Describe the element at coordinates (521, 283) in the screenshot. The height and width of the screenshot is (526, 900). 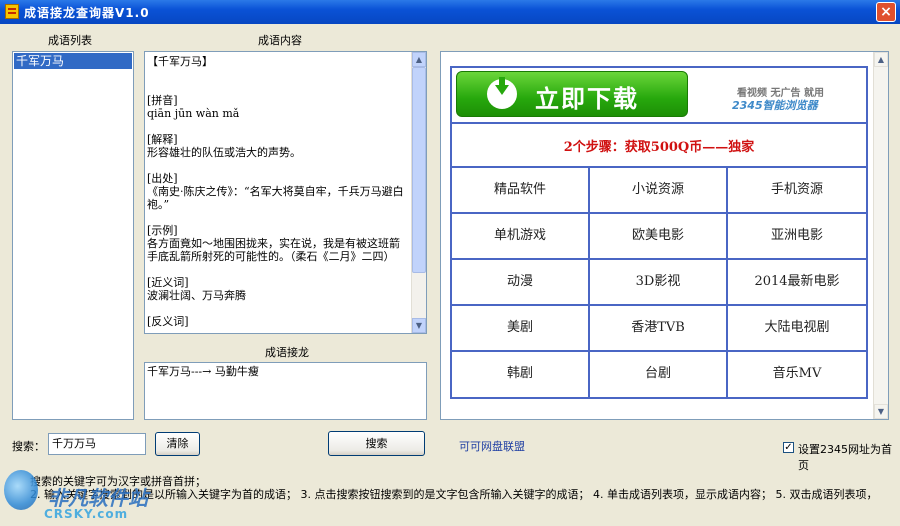
I see `ad-link: 动漫` at that location.